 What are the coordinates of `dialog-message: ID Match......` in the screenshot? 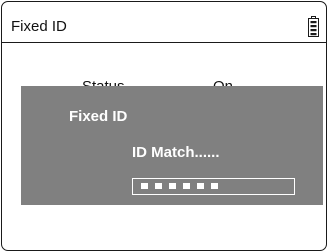 It's located at (176, 152).